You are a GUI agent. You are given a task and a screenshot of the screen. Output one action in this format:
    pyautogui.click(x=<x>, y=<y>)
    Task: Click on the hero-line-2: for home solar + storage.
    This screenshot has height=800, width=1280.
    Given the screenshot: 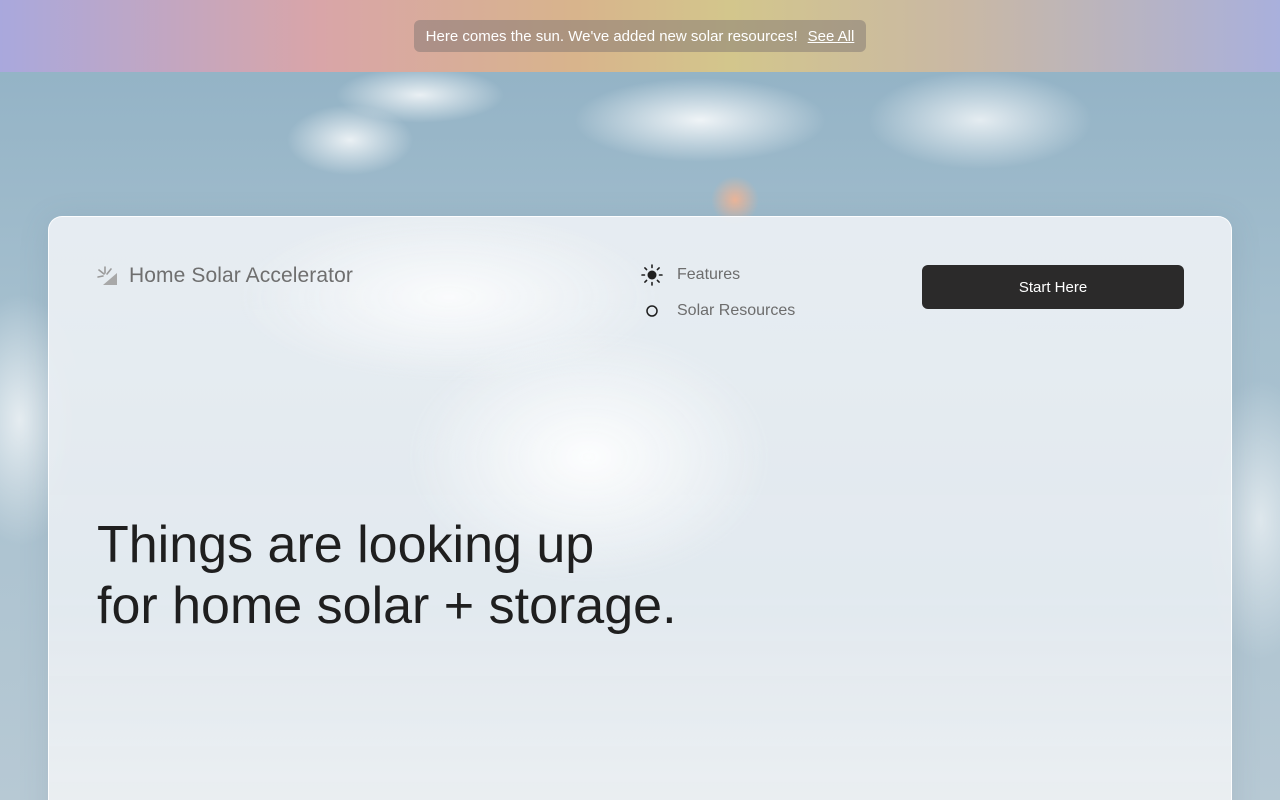 What is the action you would take?
    pyautogui.click(x=387, y=606)
    